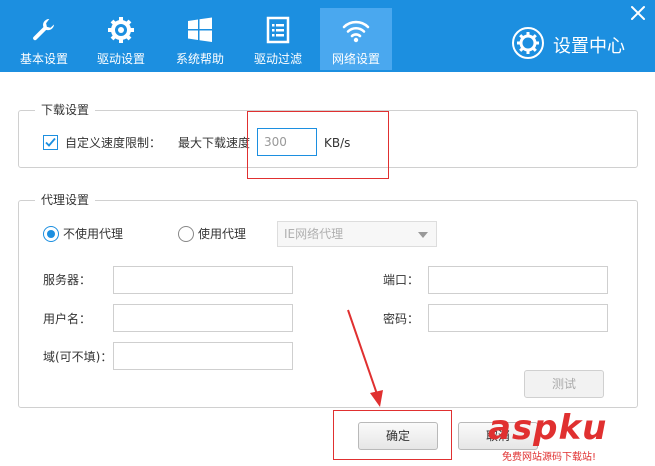 This screenshot has width=655, height=466. I want to click on watermark: aspku 免费网站源码下载站!, so click(568, 437).